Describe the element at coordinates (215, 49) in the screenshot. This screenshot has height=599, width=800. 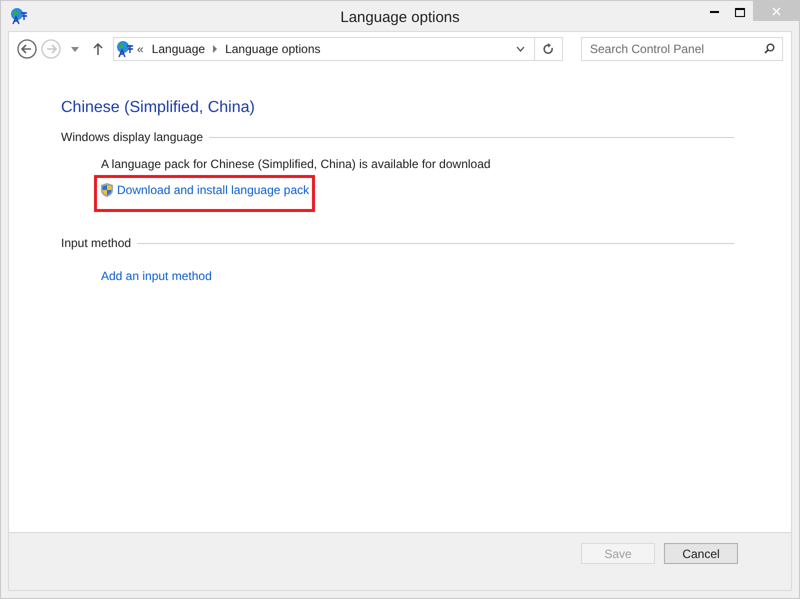
I see `breadcrumb-arrow-icon` at that location.